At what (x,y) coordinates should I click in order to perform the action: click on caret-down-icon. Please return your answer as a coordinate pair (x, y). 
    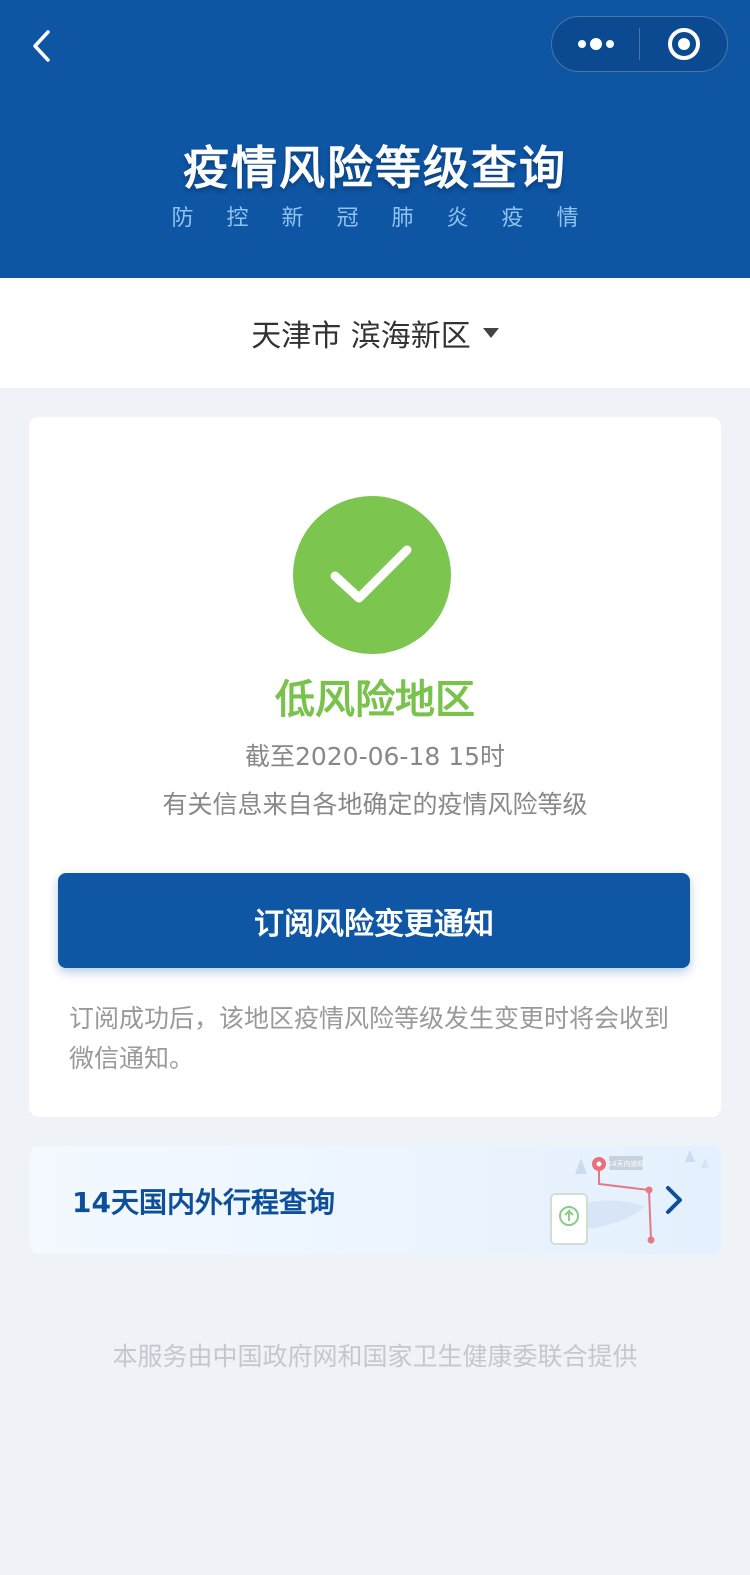
    Looking at the image, I should click on (490, 333).